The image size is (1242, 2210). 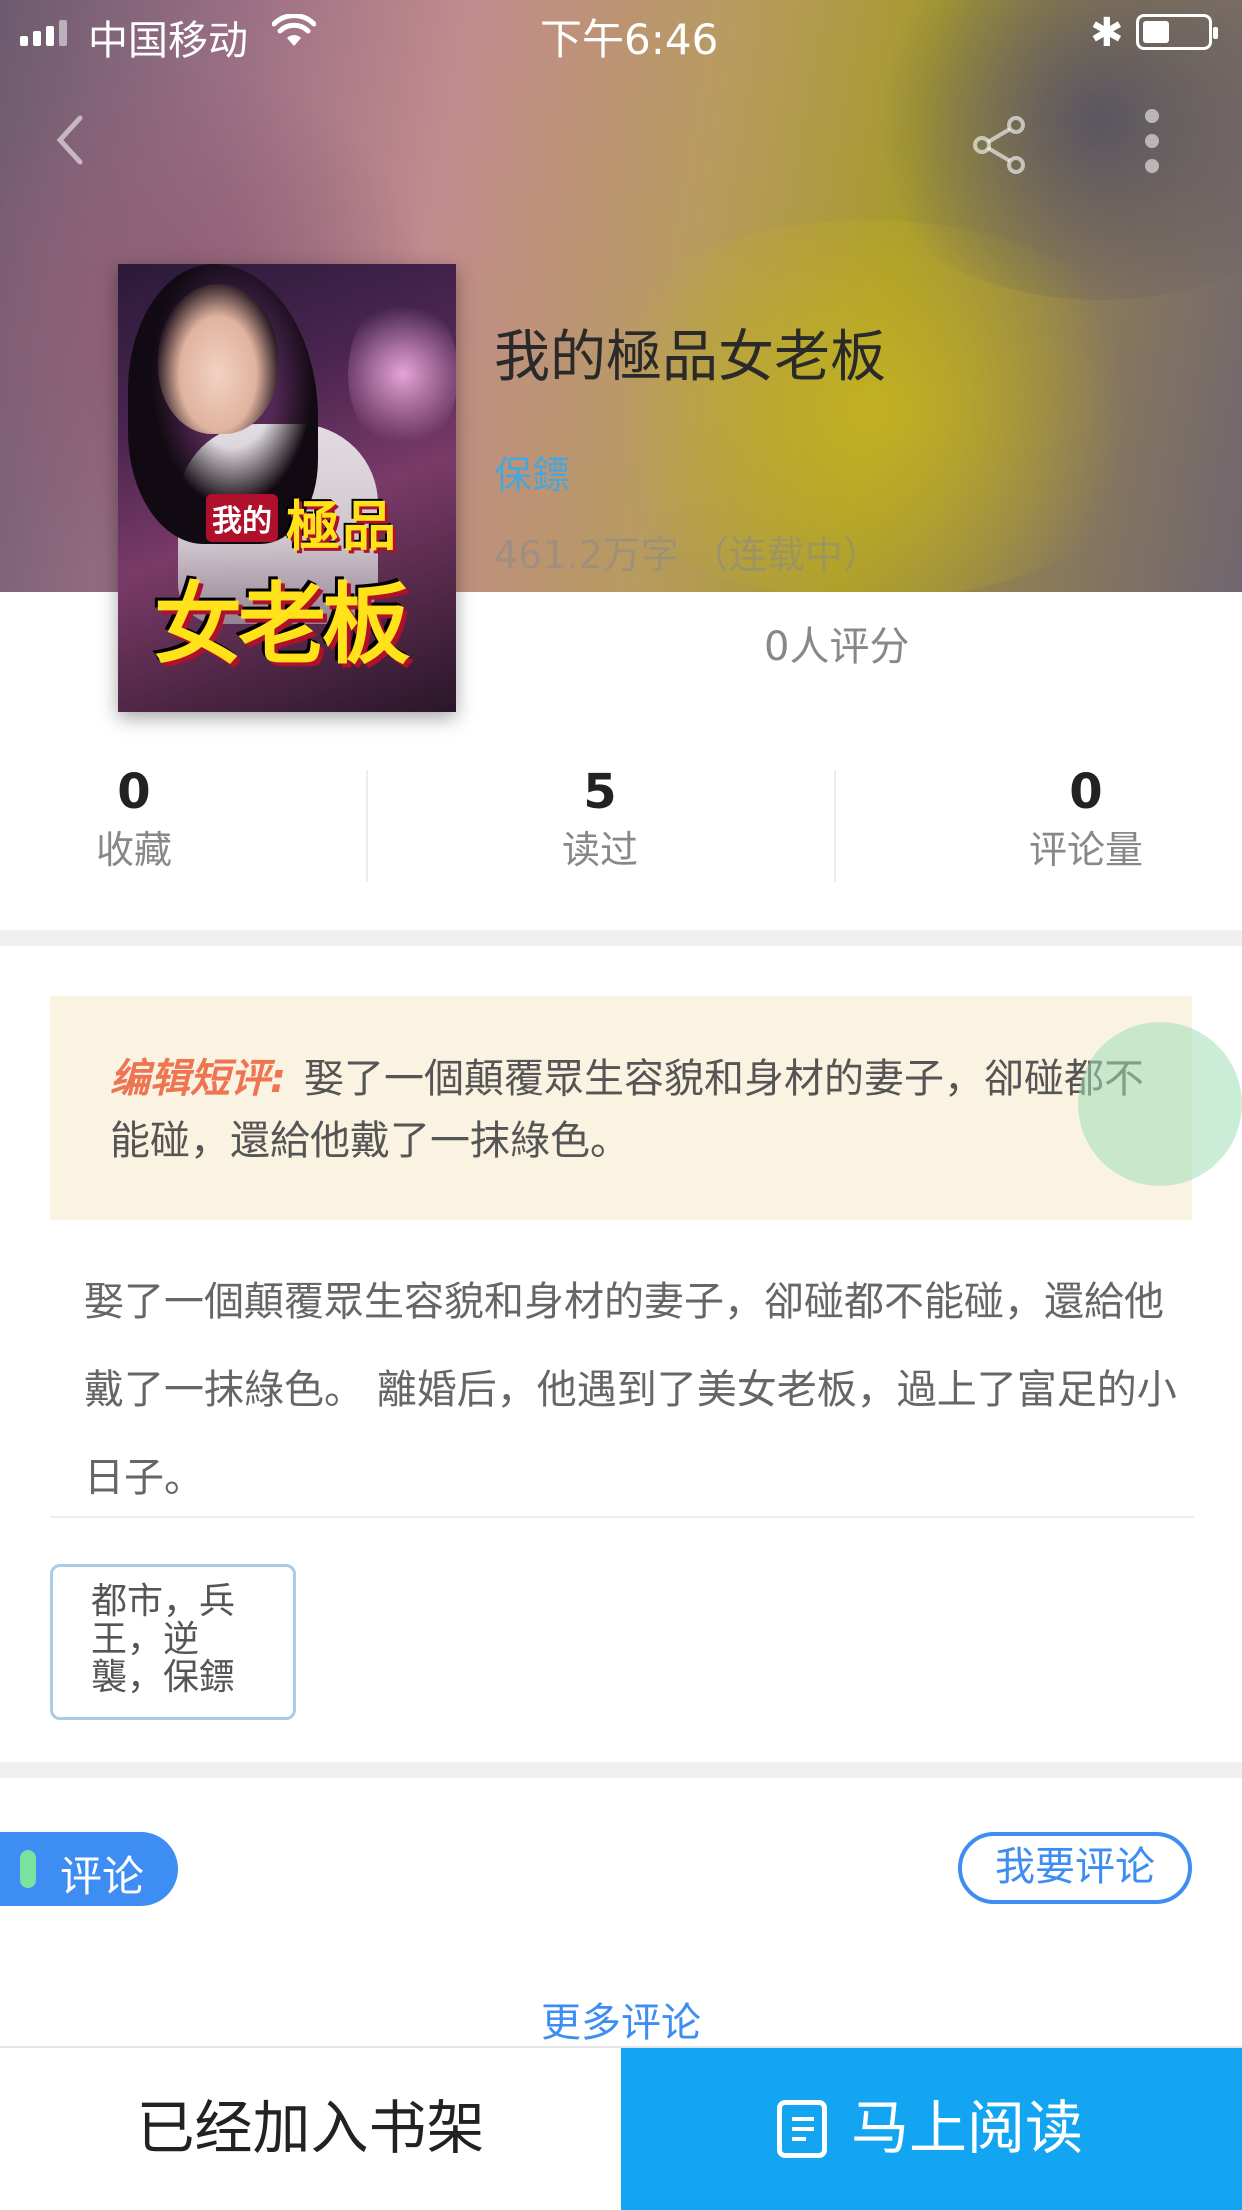 I want to click on cover-text-small: 我的, so click(x=242, y=518).